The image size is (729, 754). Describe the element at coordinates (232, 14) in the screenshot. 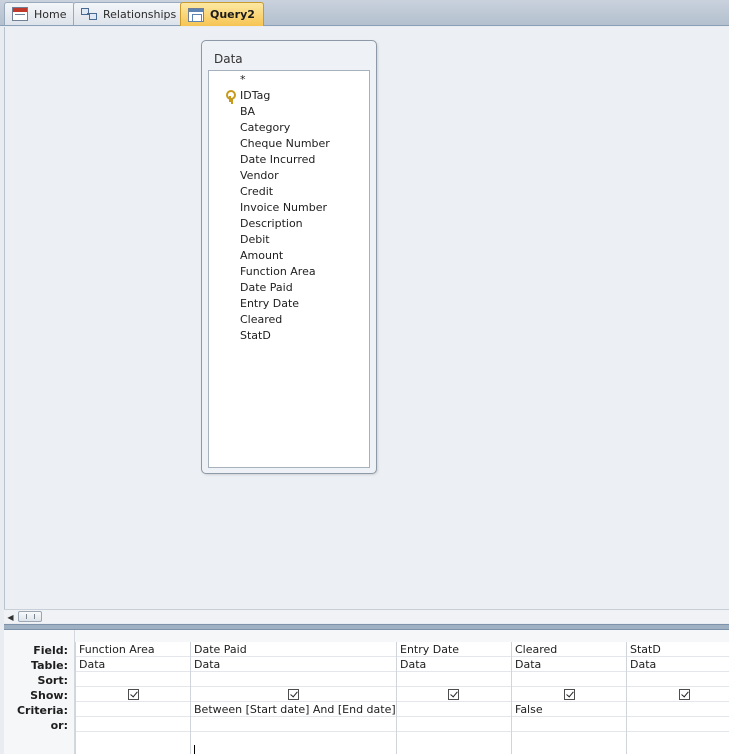

I see `tab-query2-label: Query2` at that location.